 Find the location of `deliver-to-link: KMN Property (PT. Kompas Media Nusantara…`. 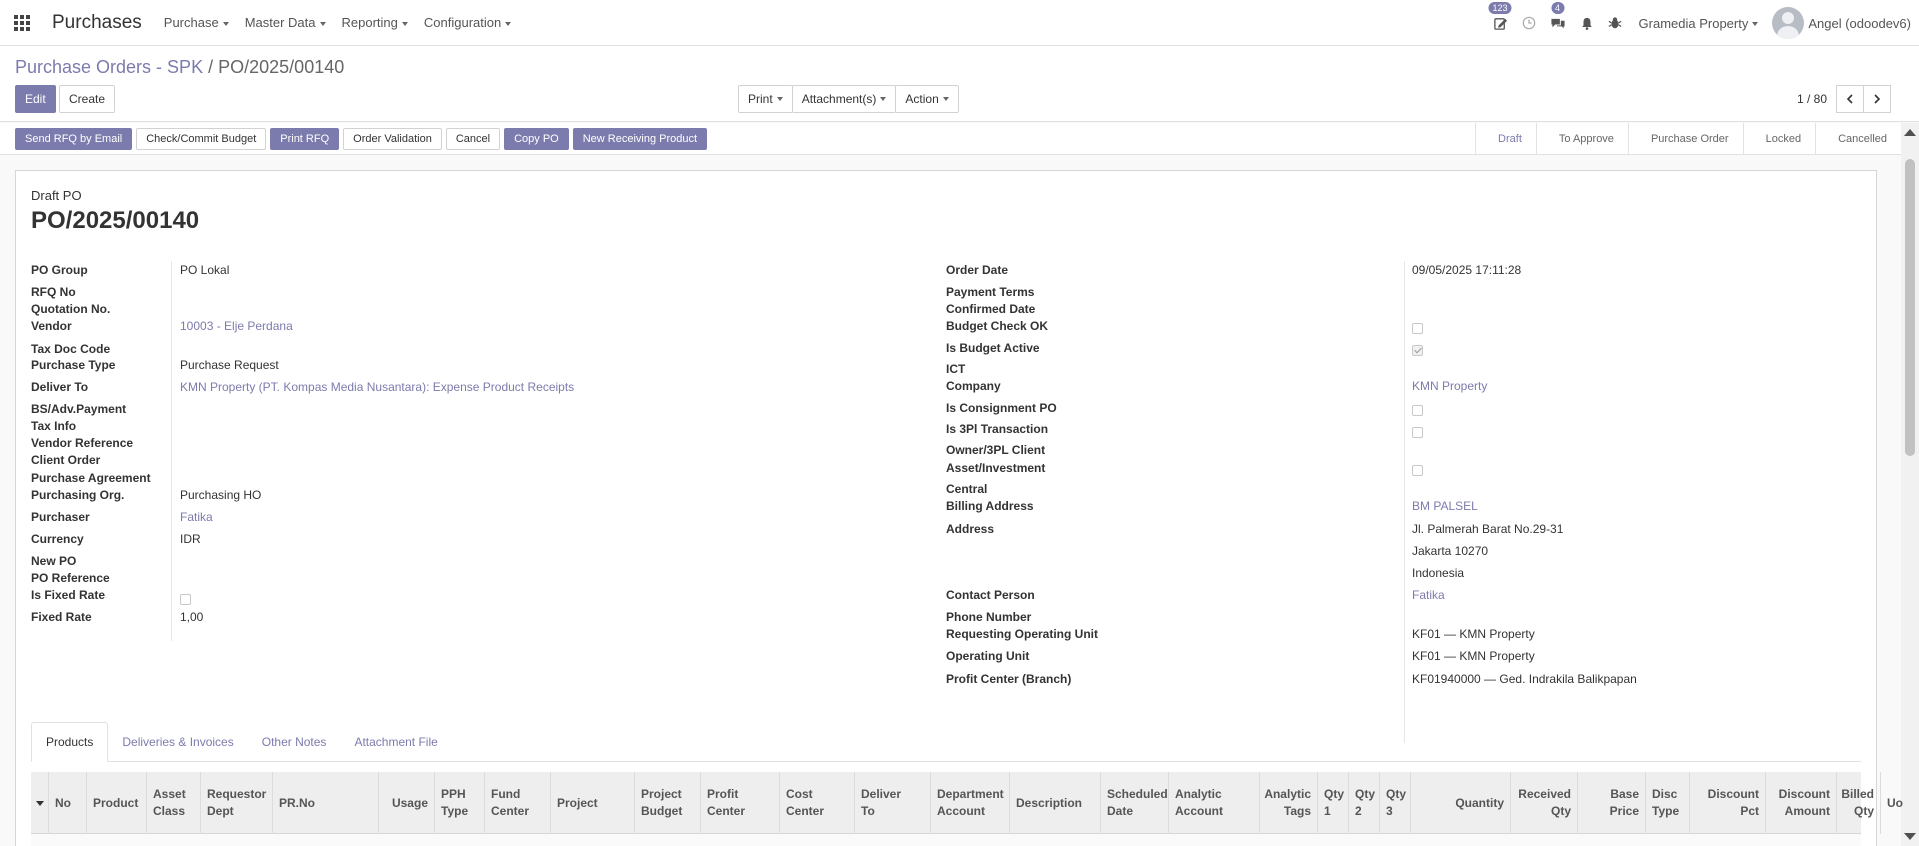

deliver-to-link: KMN Property (PT. Kompas Media Nusantara… is located at coordinates (377, 387).